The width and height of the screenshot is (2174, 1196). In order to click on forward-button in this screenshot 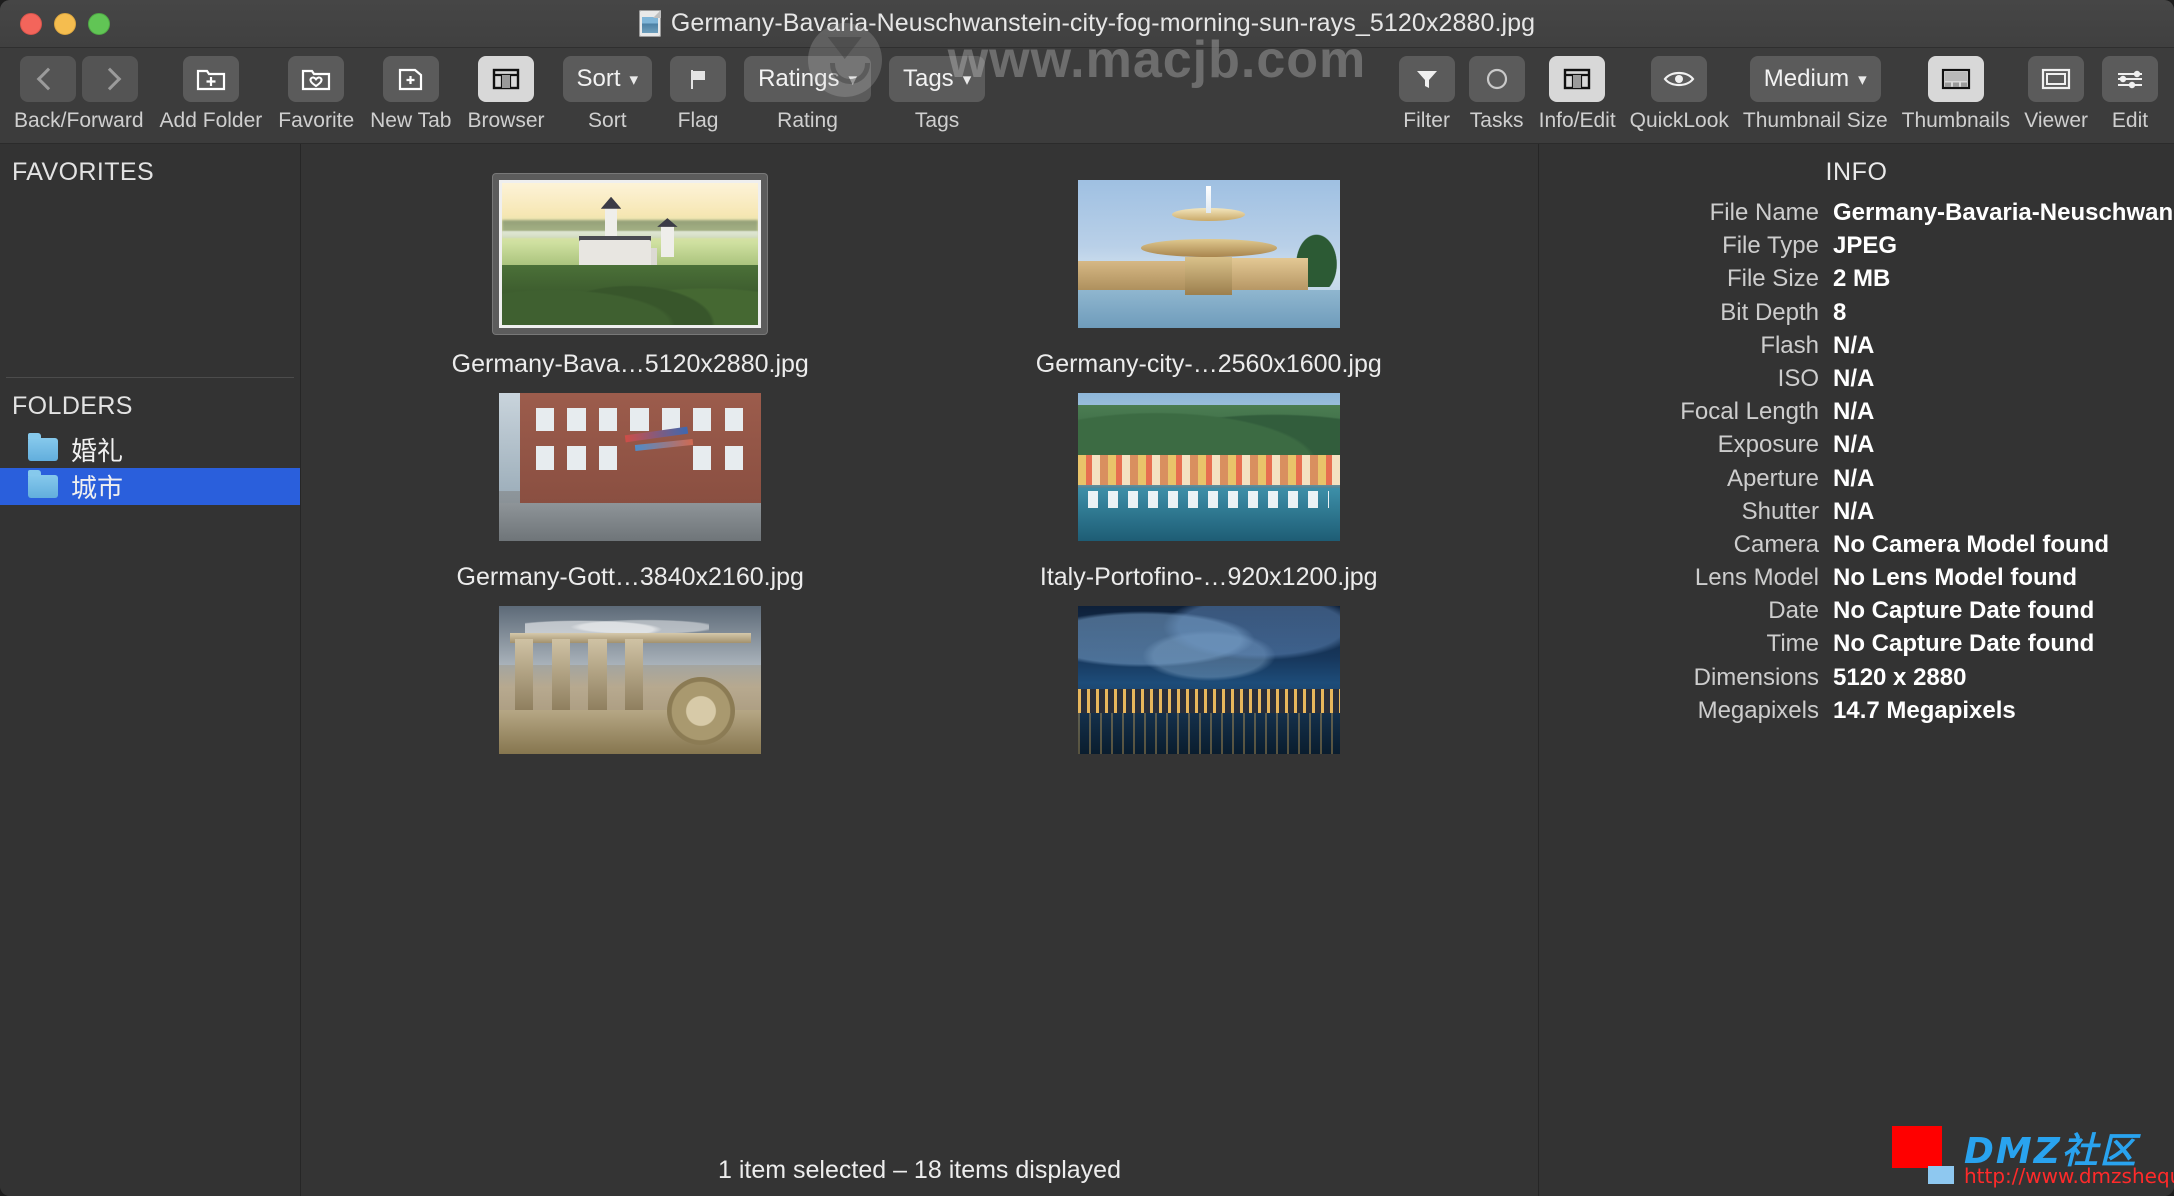, I will do `click(109, 79)`.